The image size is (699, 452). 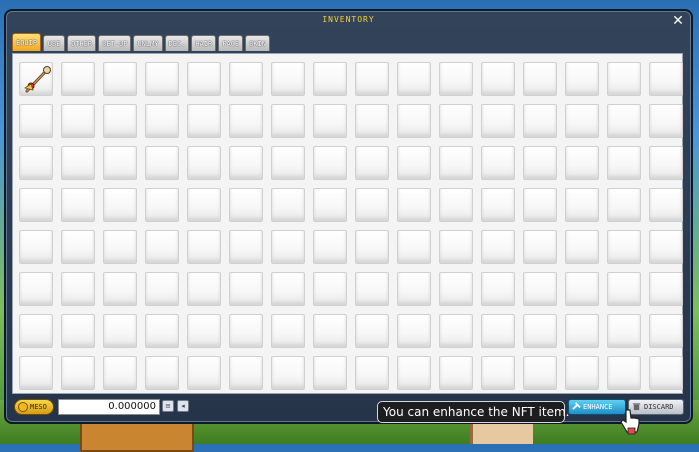 What do you see at coordinates (54, 43) in the screenshot?
I see `tab-use: USE` at bounding box center [54, 43].